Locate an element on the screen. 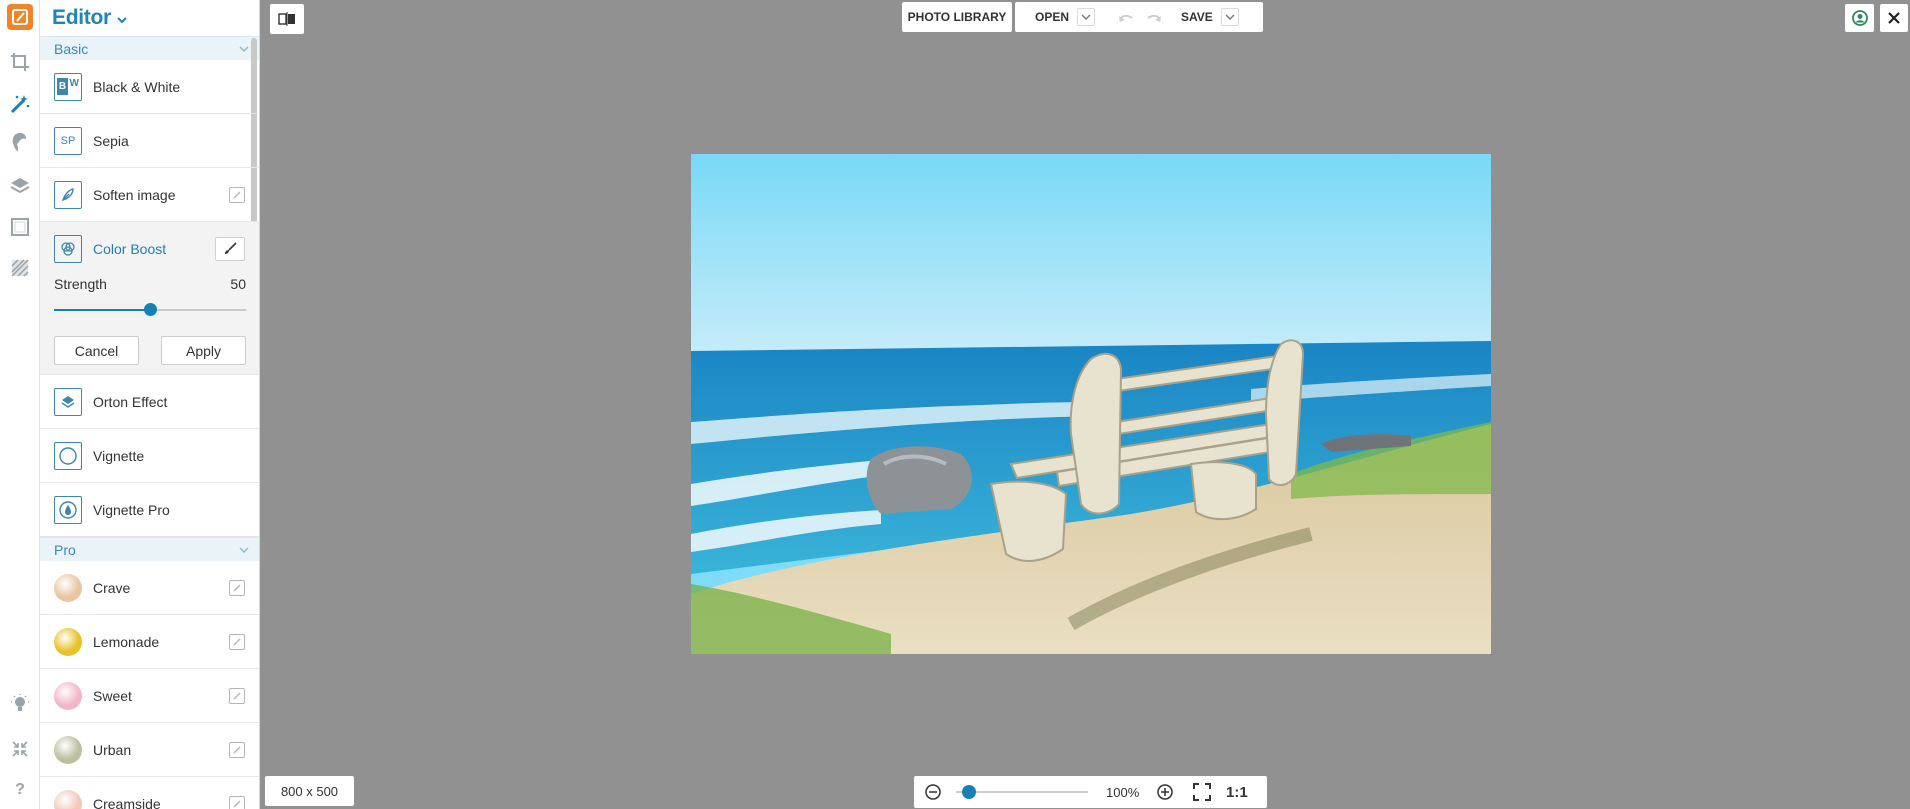  save-button: SAVE is located at coordinates (1197, 17).